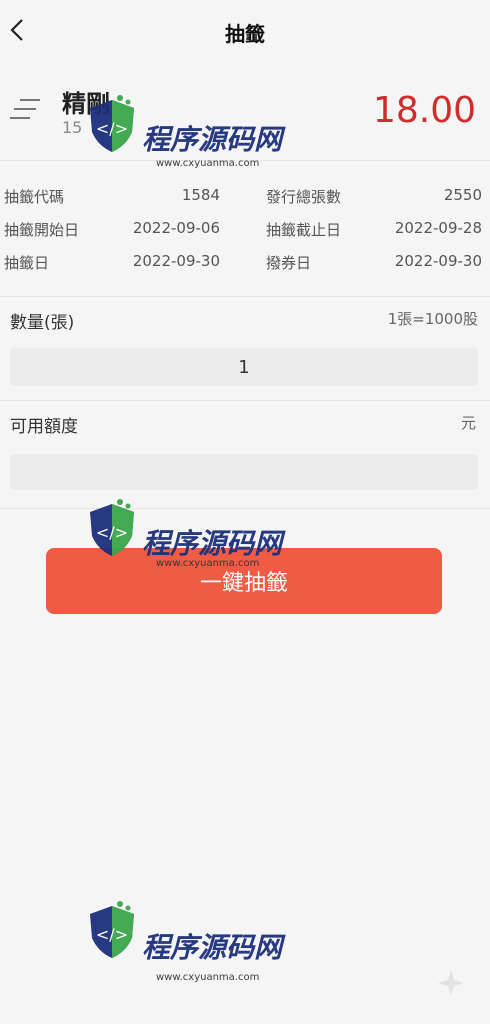 This screenshot has width=490, height=1024. I want to click on available-amount-field, so click(244, 472).